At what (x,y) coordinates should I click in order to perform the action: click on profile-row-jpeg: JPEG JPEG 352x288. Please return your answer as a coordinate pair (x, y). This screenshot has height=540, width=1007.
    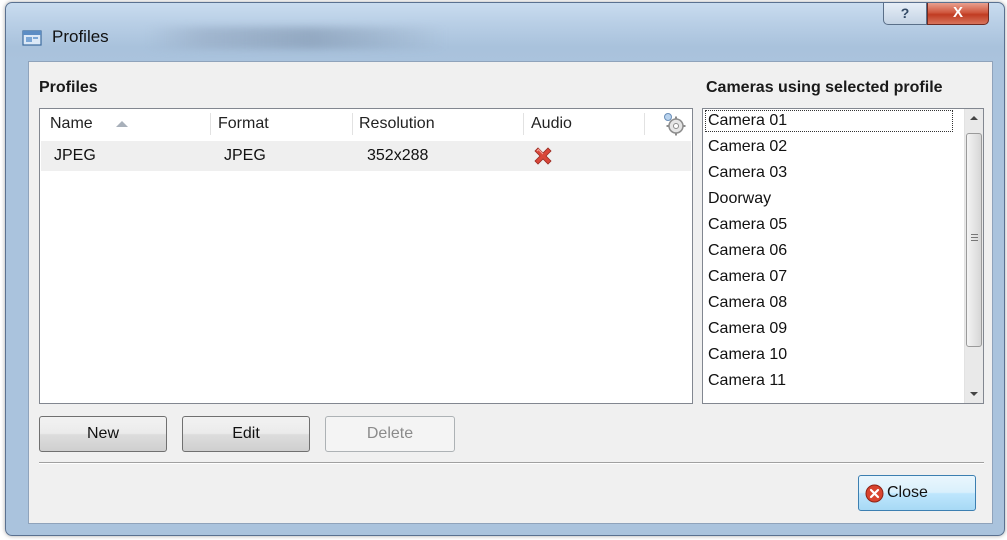
    Looking at the image, I should click on (366, 156).